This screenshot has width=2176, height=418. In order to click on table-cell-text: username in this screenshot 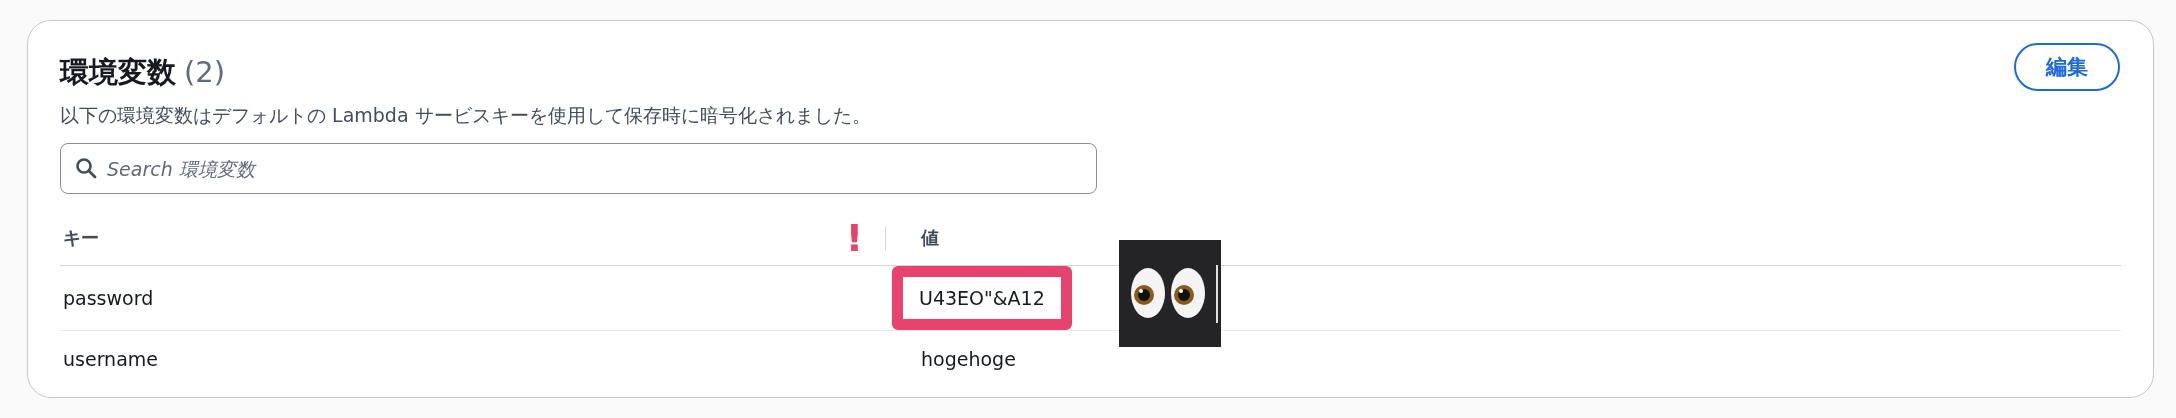, I will do `click(110, 359)`.